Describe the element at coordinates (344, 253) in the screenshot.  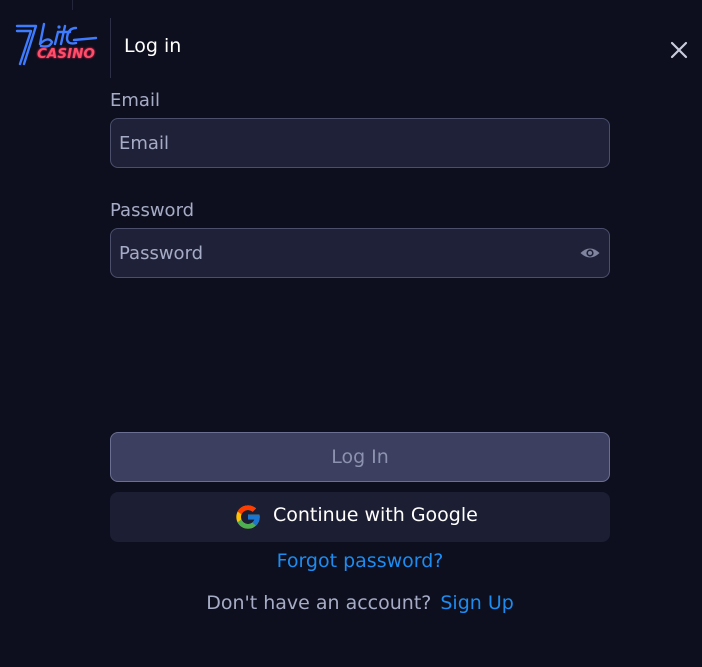
I see `password-input` at that location.